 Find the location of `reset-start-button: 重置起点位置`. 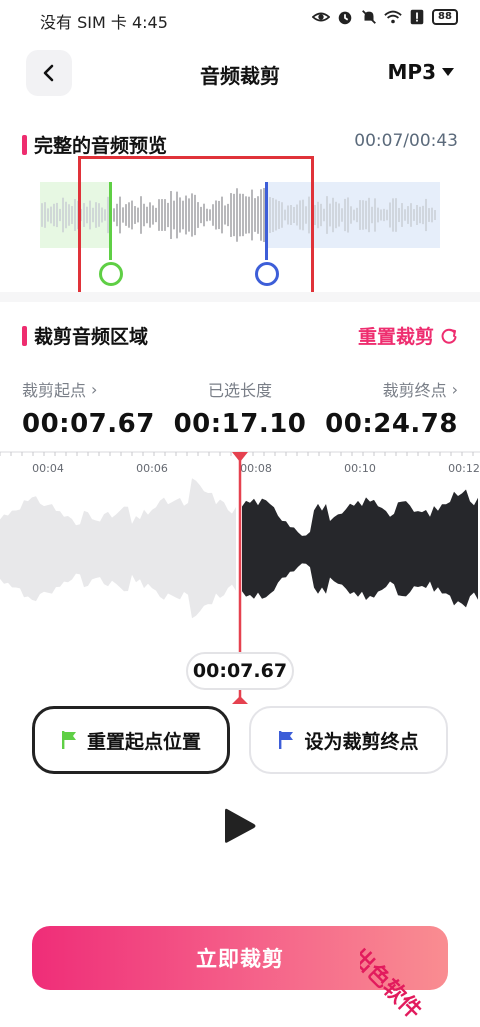

reset-start-button: 重置起点位置 is located at coordinates (131, 740).